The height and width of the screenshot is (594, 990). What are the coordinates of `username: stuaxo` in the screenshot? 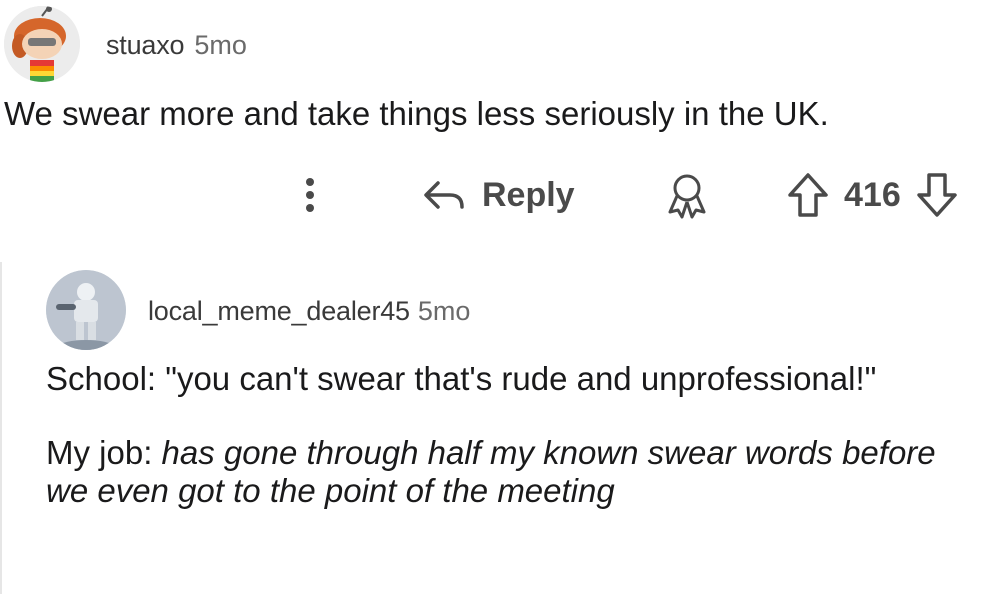 It's located at (145, 45).